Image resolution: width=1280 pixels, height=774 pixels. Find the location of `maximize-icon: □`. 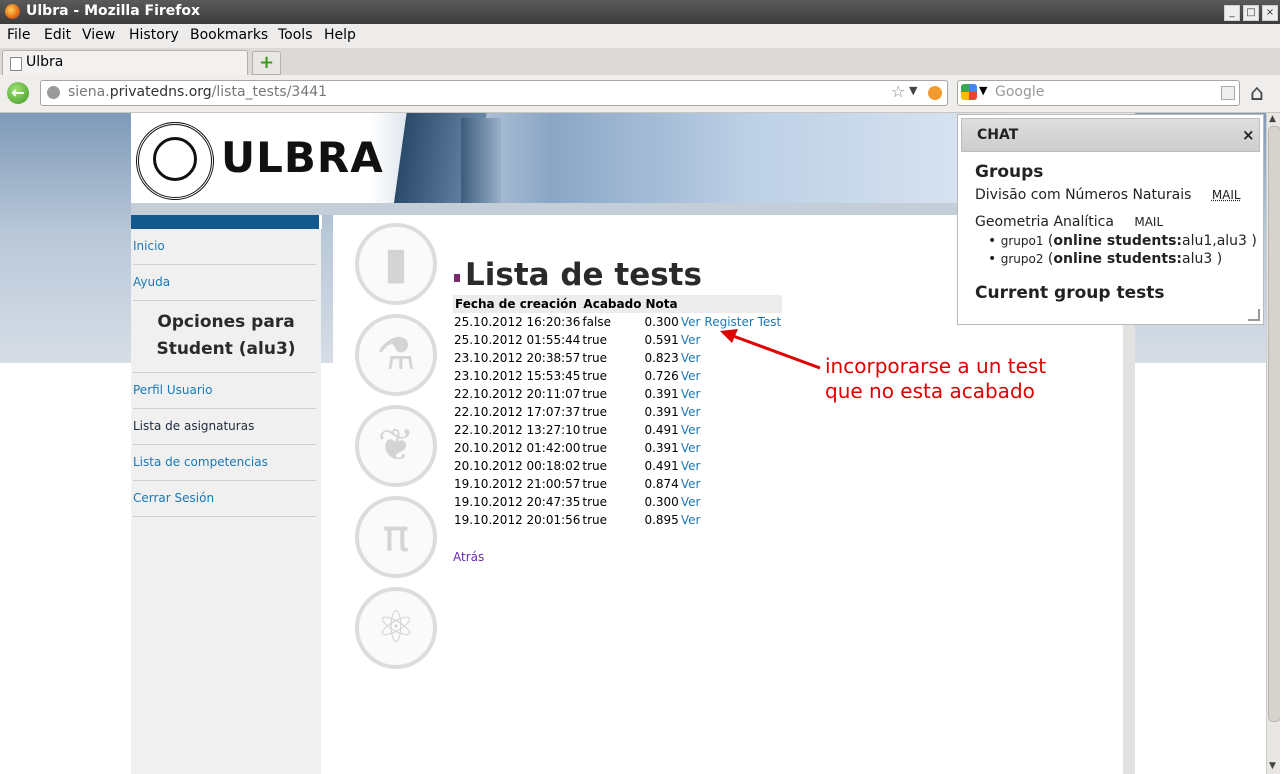

maximize-icon: □ is located at coordinates (1251, 13).